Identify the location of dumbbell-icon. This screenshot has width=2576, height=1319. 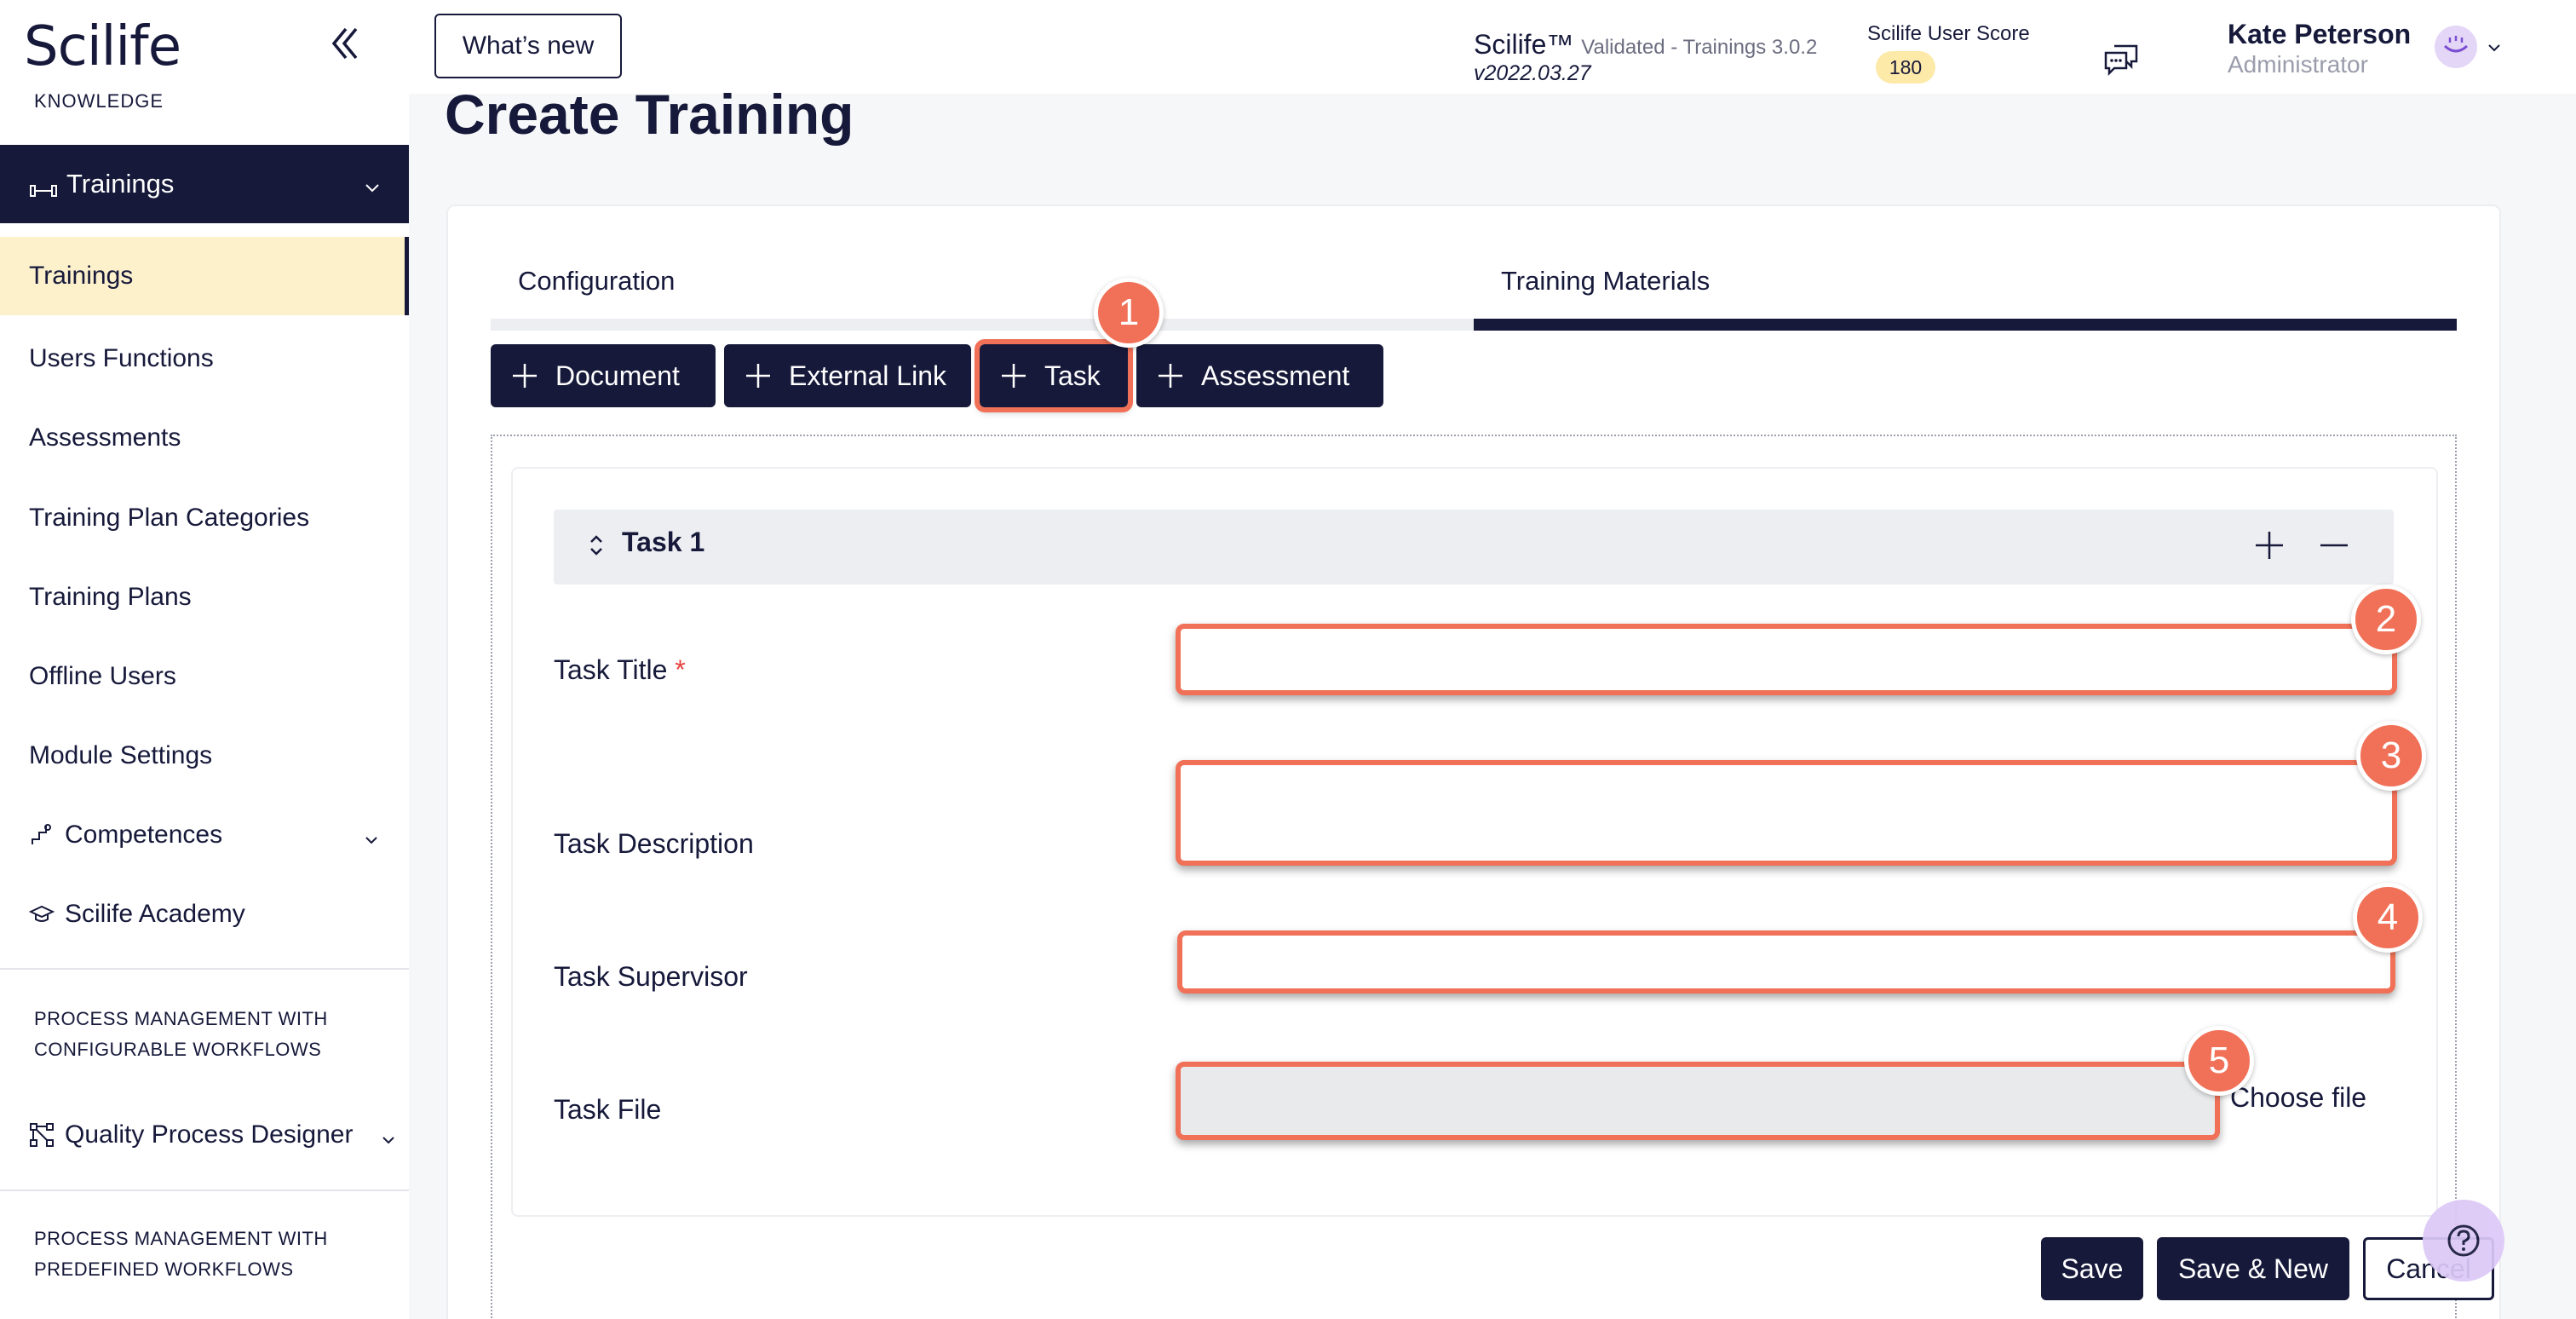
(43, 186).